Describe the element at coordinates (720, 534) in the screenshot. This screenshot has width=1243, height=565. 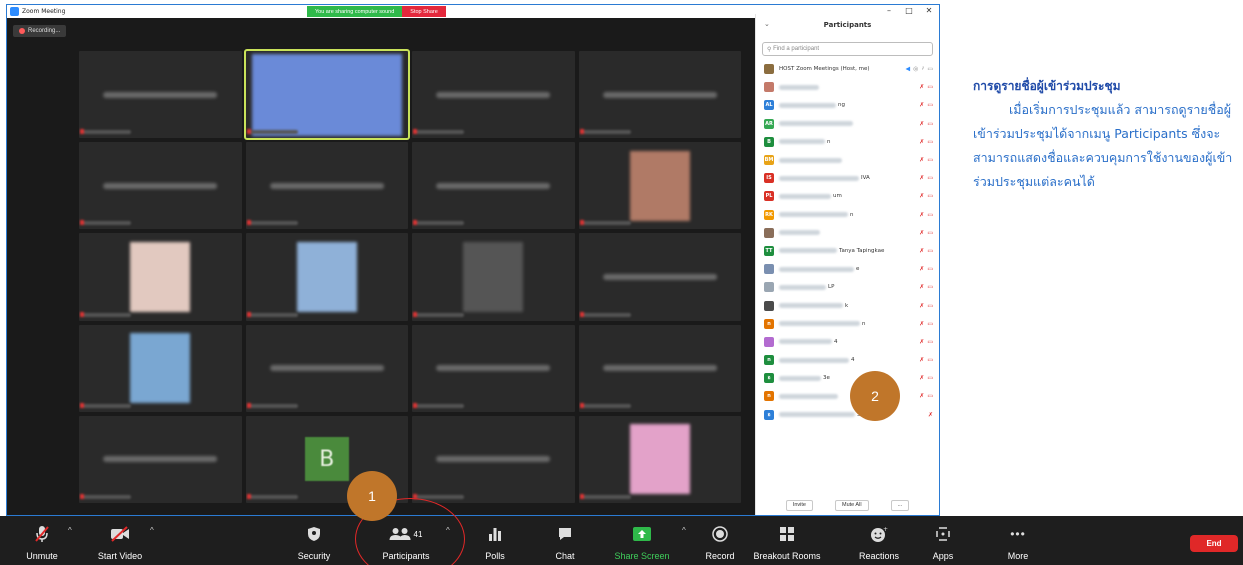
I see `record-icon` at that location.